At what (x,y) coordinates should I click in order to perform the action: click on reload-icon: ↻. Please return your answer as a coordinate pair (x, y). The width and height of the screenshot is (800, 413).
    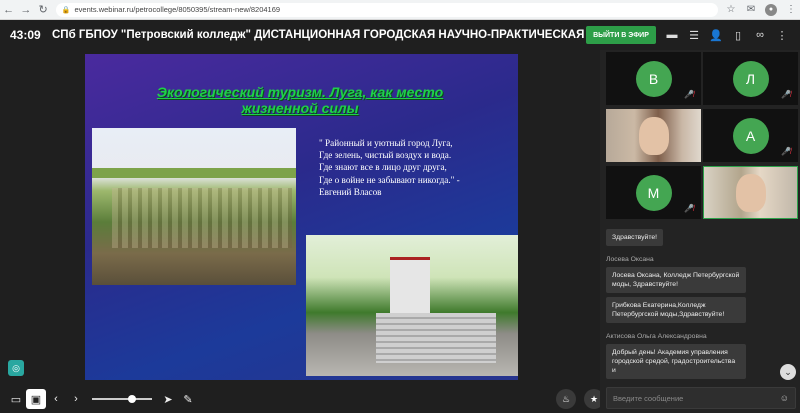
    Looking at the image, I should click on (43, 10).